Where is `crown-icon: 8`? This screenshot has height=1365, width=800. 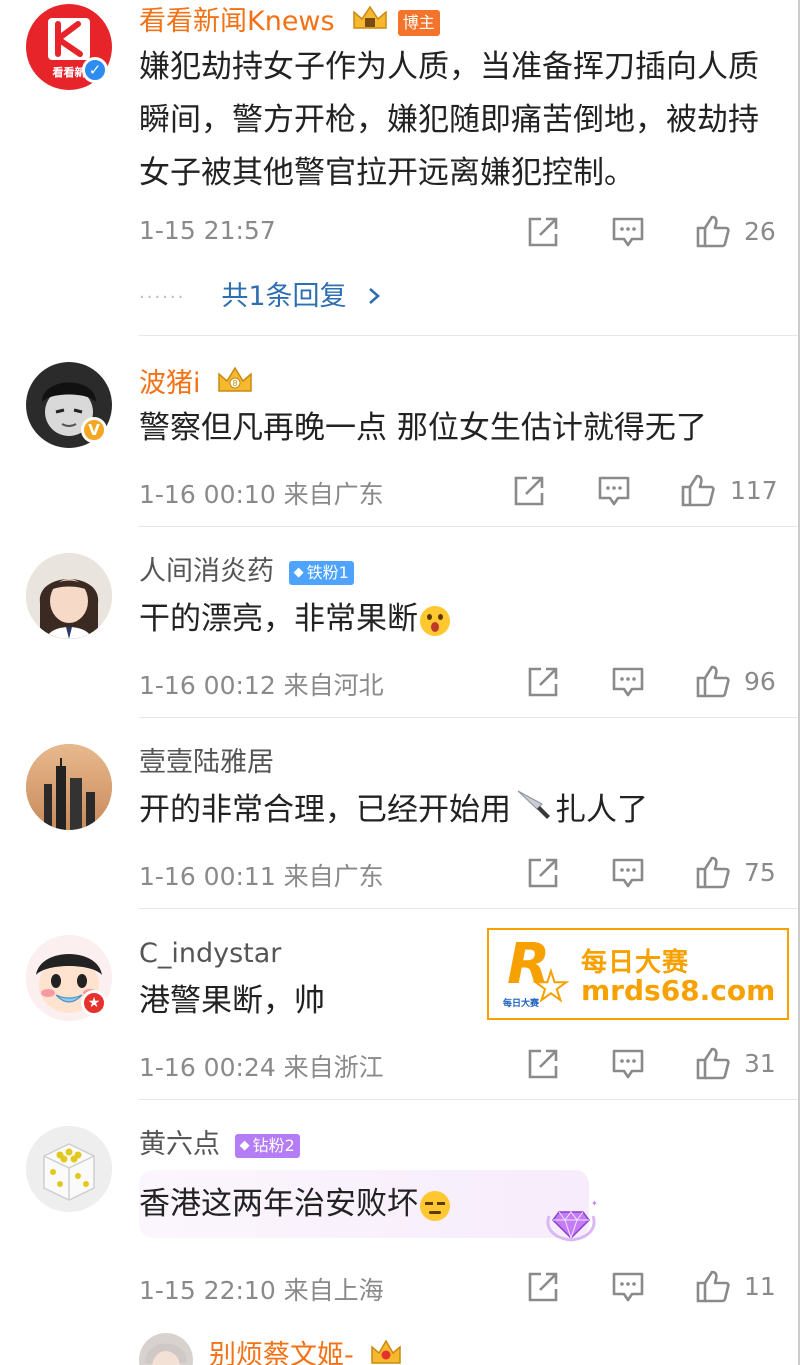
crown-icon: 8 is located at coordinates (235, 384).